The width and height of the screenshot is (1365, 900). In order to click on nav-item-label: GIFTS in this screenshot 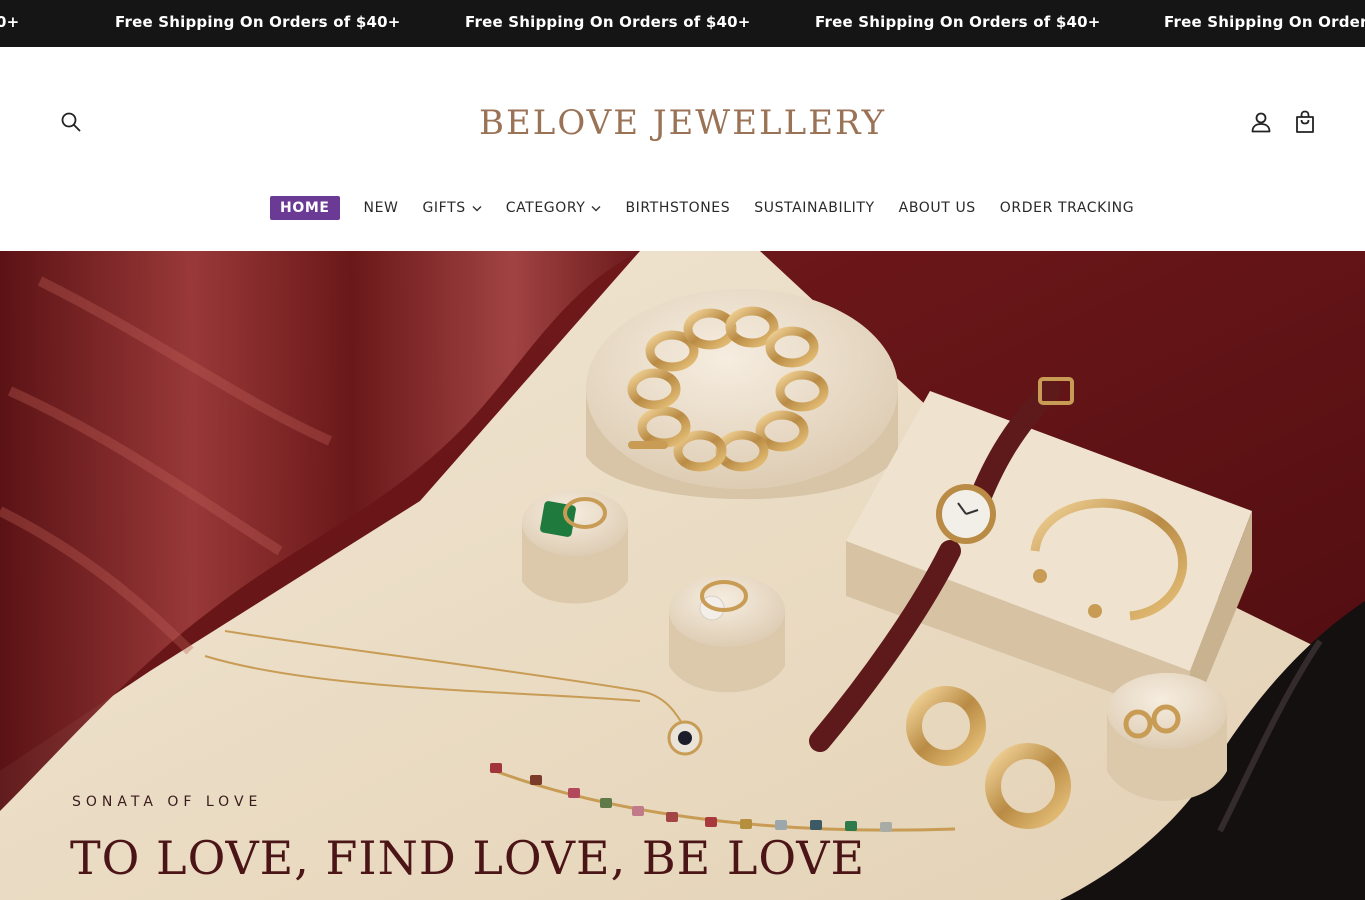, I will do `click(444, 208)`.